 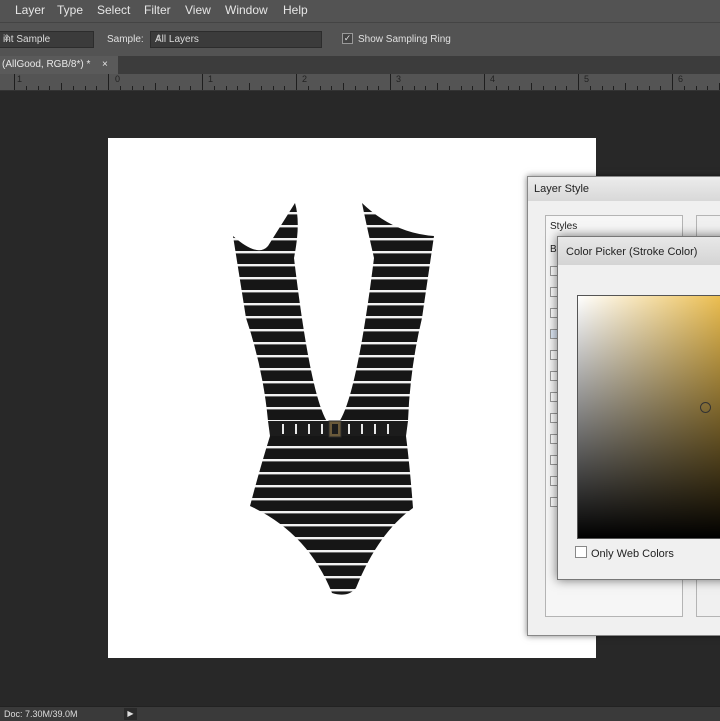 What do you see at coordinates (125, 39) in the screenshot?
I see `sample-label: Sample:` at bounding box center [125, 39].